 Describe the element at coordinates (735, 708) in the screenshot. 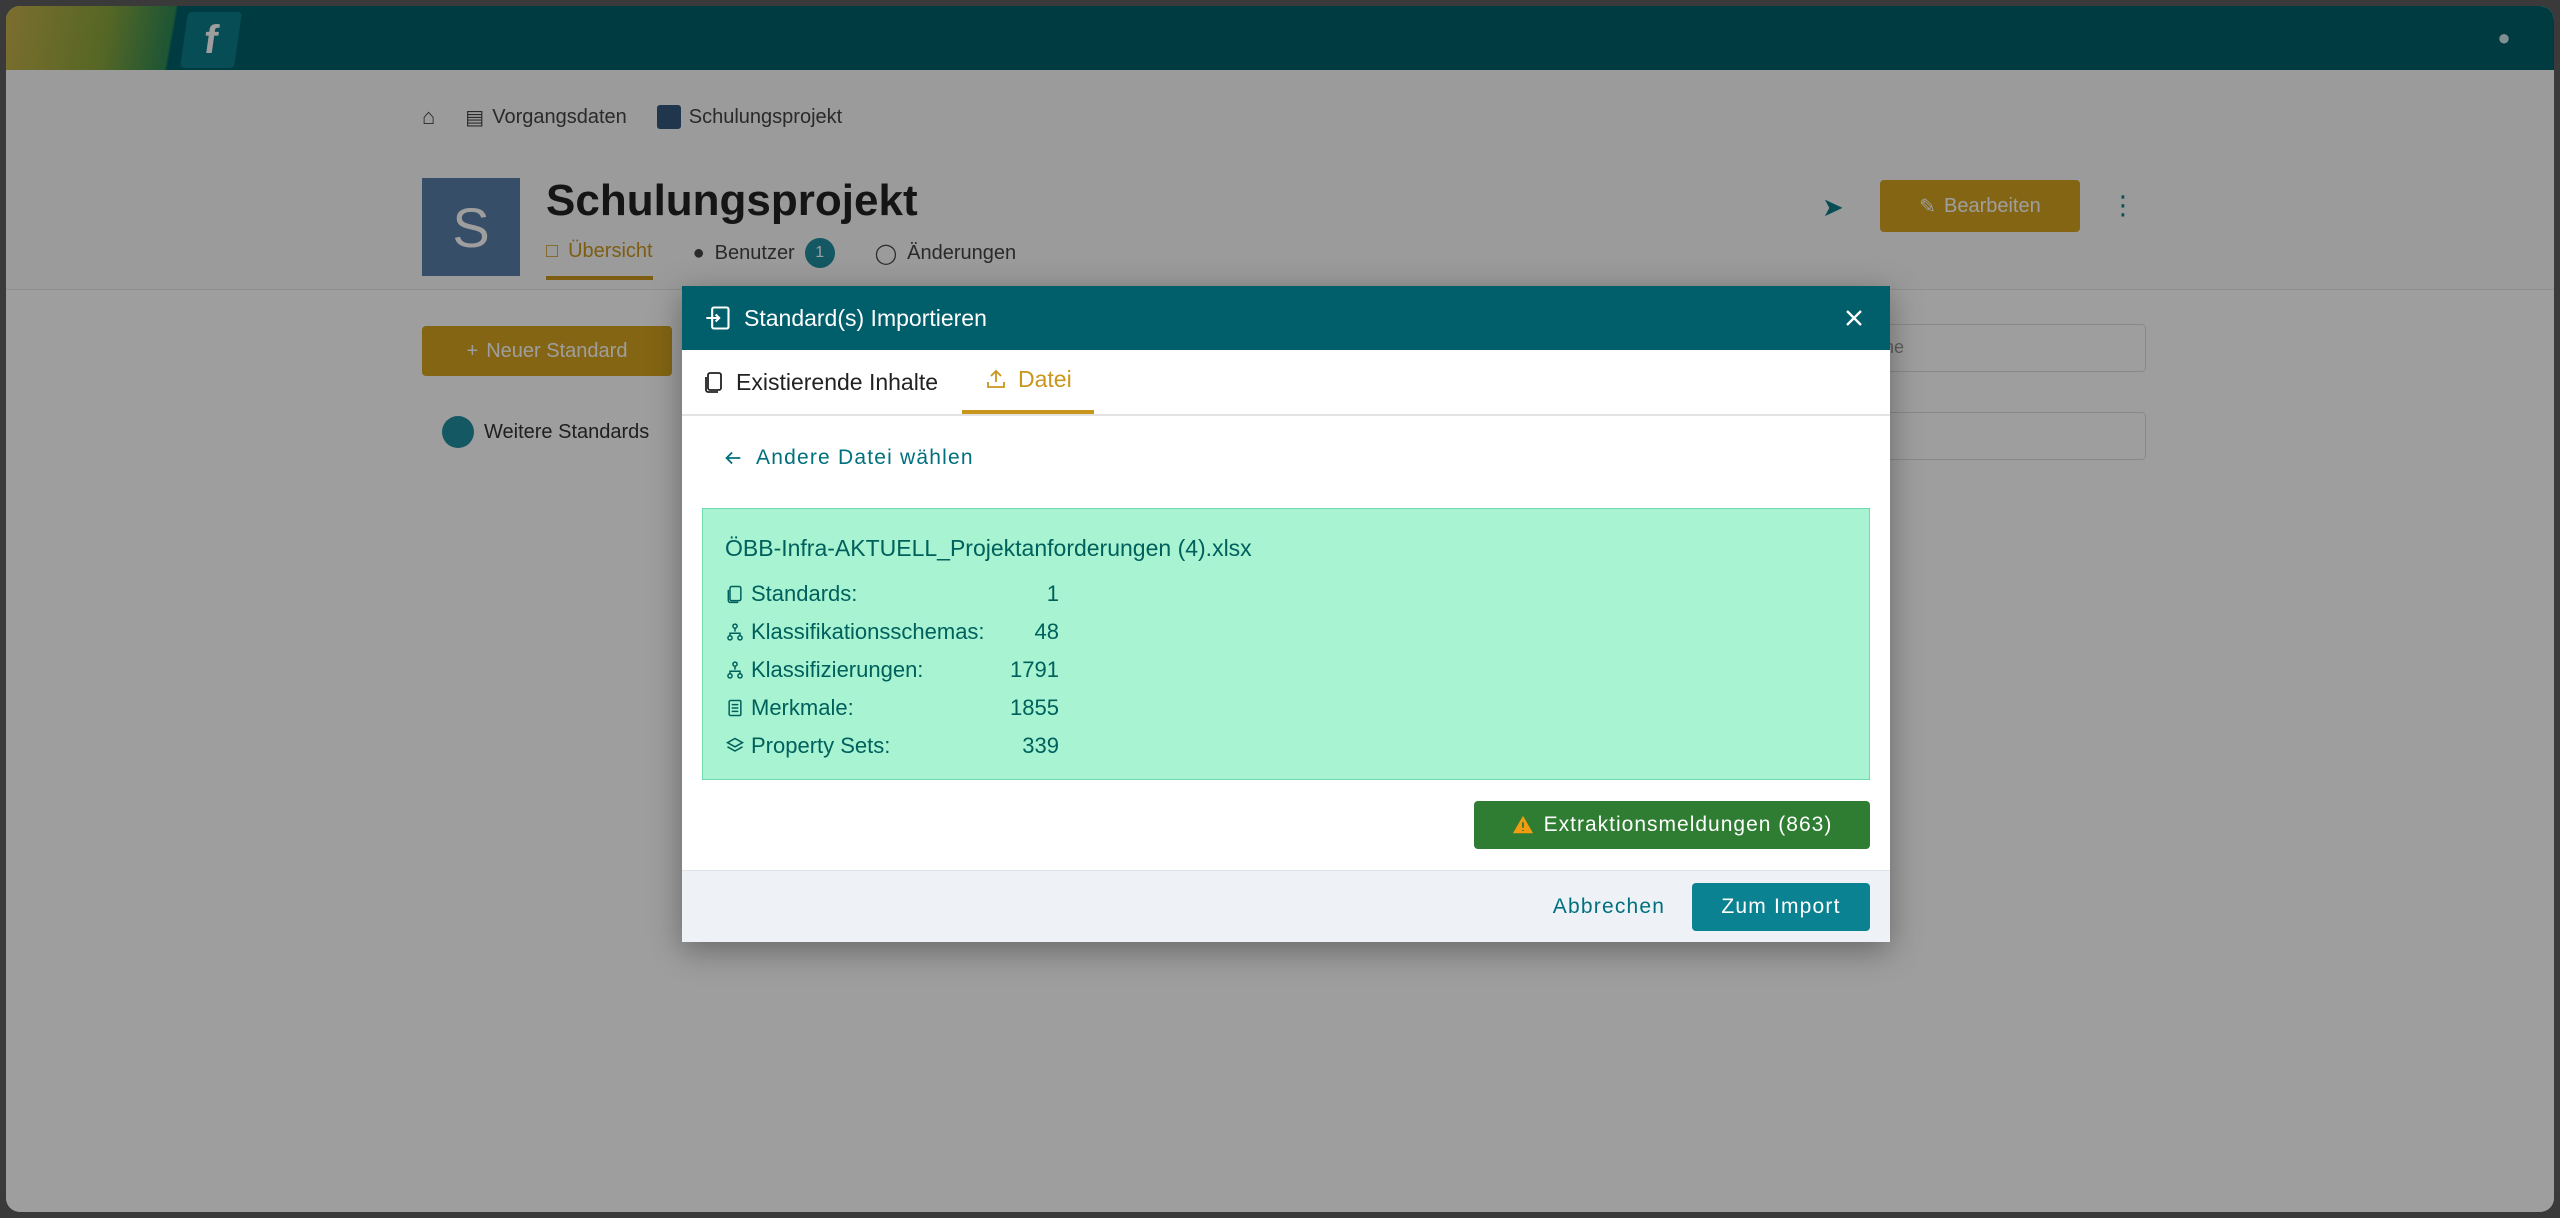

I see `document-icon` at that location.